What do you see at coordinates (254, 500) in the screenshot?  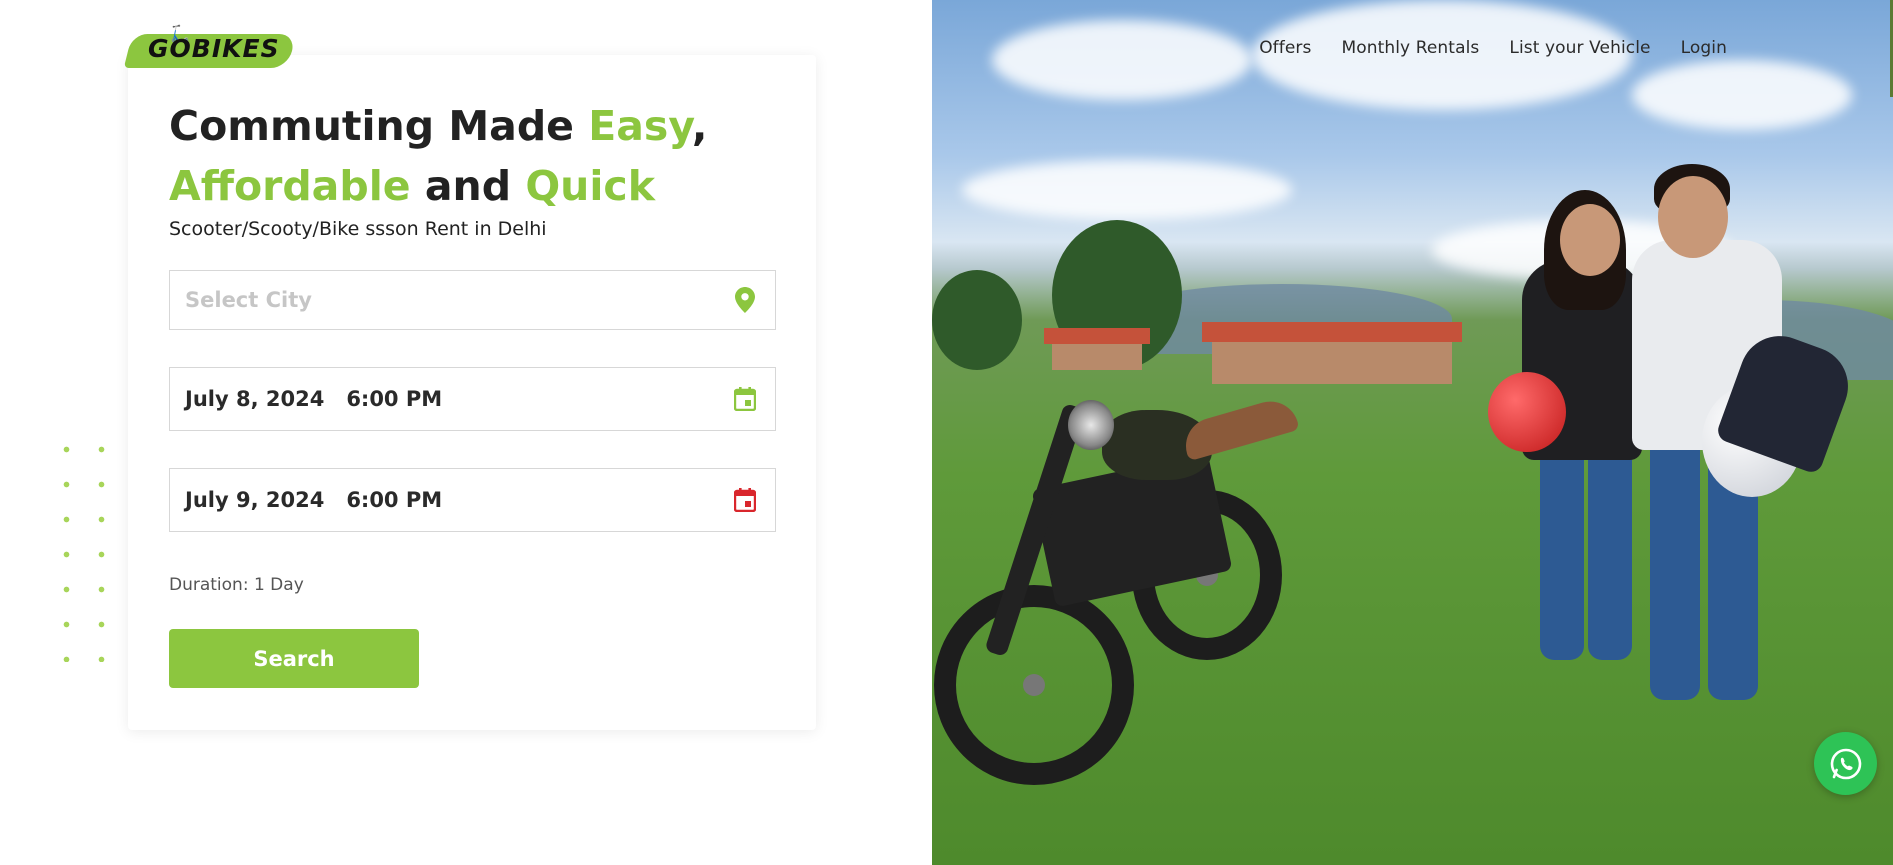 I see `dropoff-date: July 9, 2024` at bounding box center [254, 500].